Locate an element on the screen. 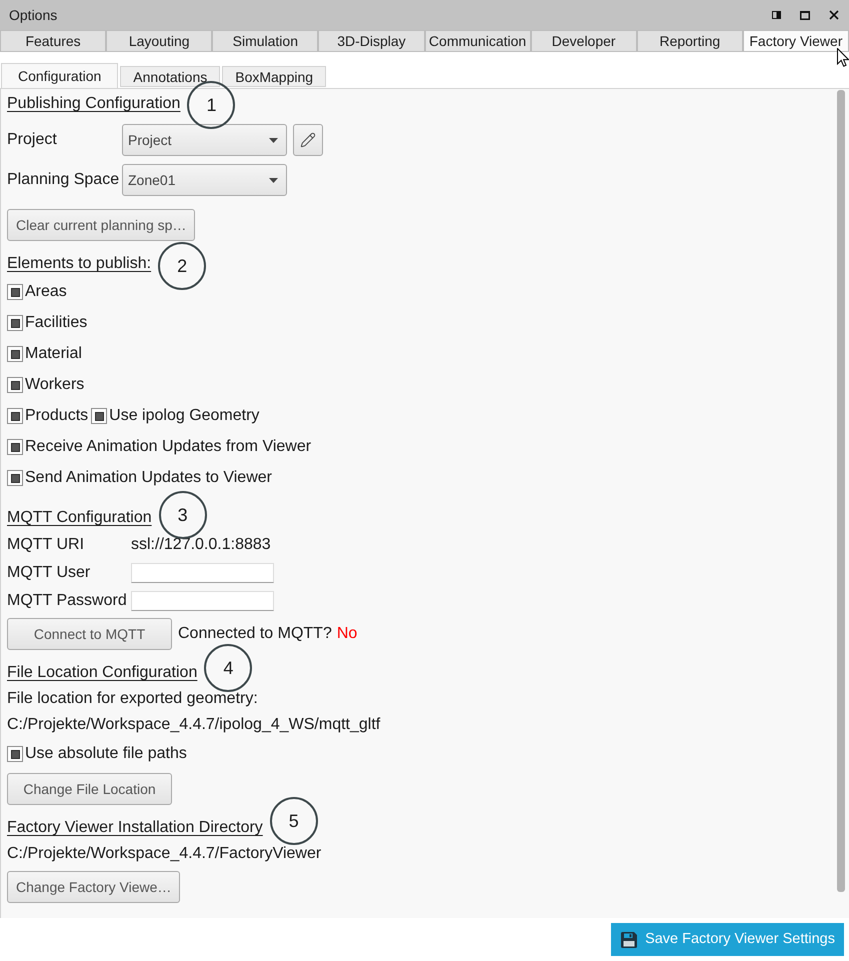 The width and height of the screenshot is (849, 961). checkbox-label: Areas is located at coordinates (46, 292).